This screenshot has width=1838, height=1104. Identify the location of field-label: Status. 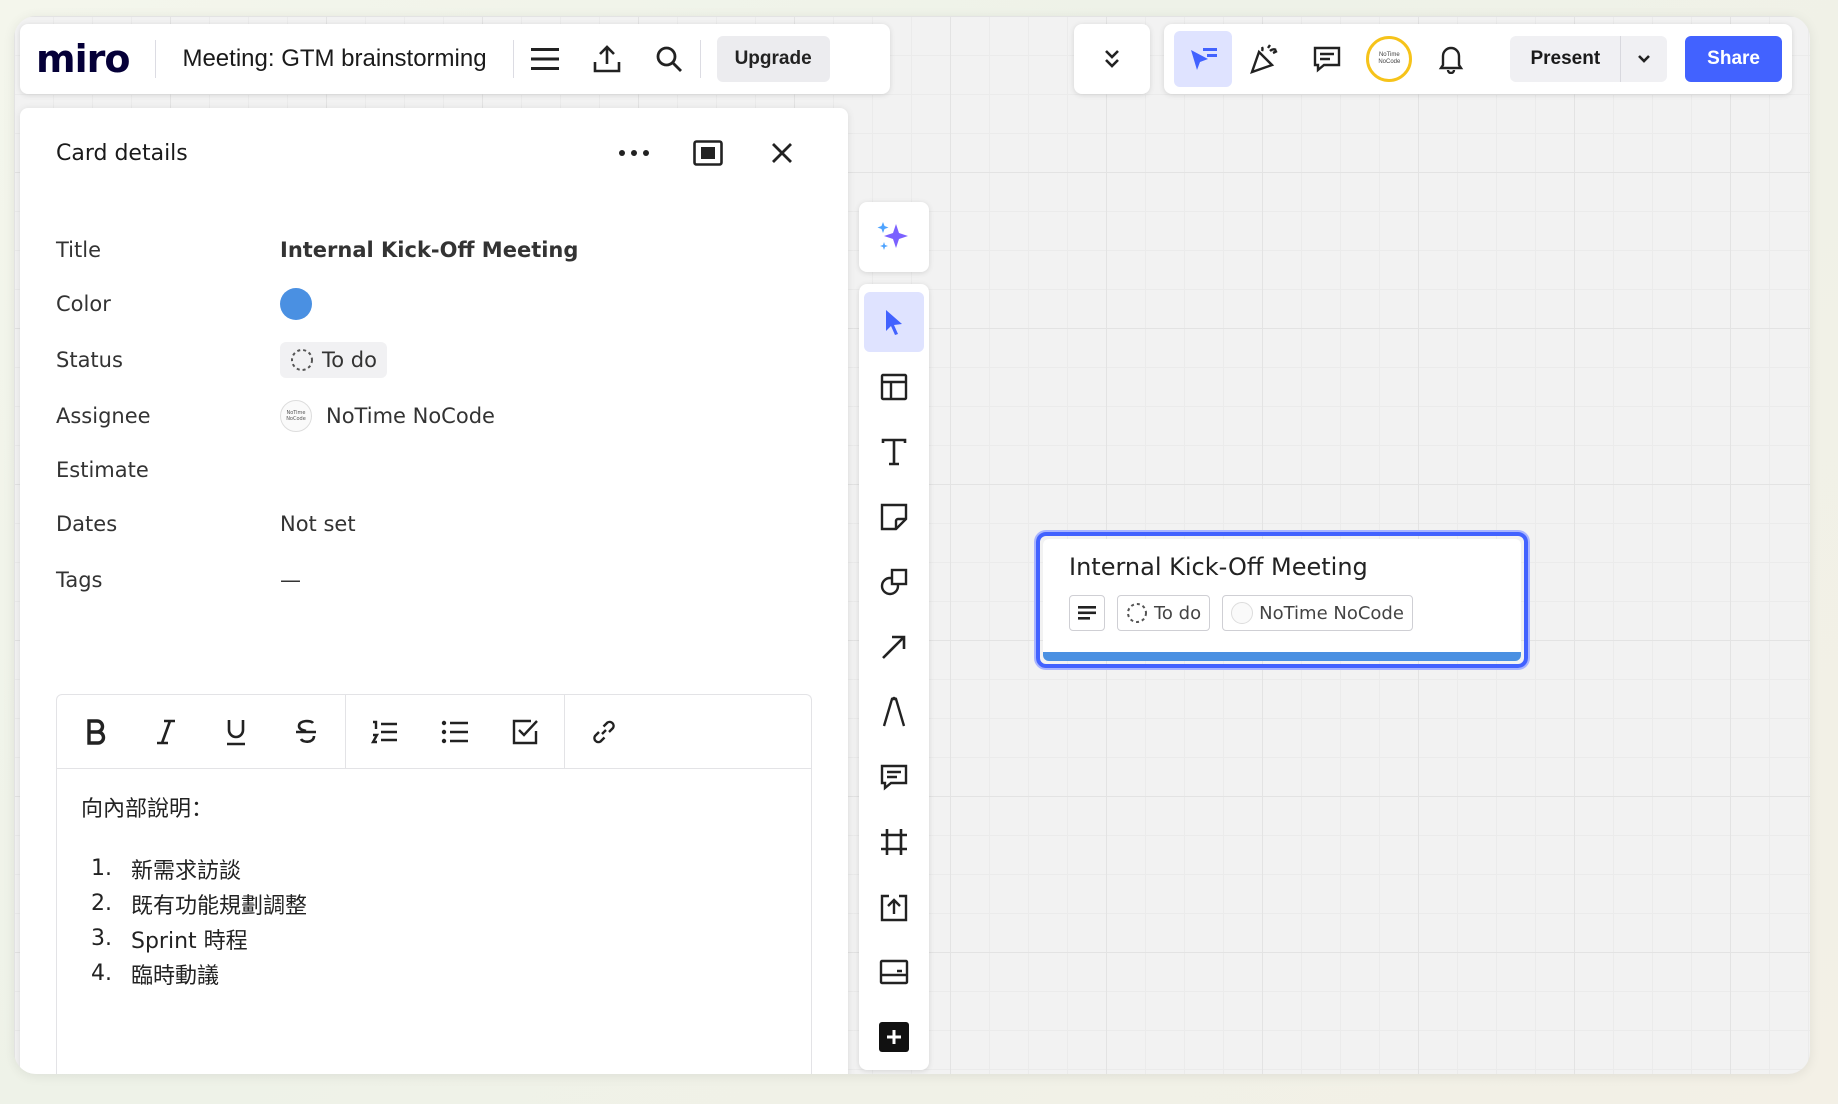
(89, 360).